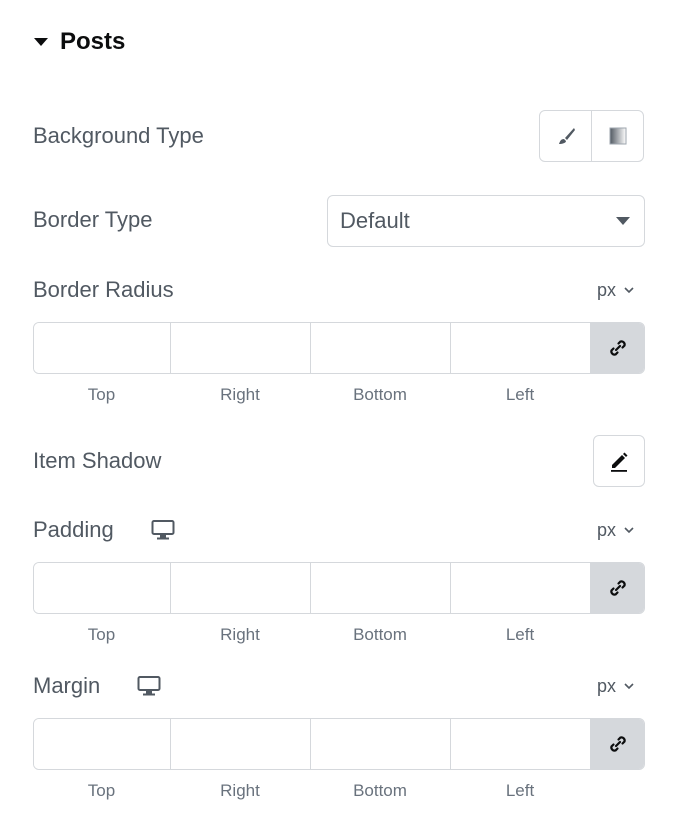 This screenshot has width=678, height=824. I want to click on margin-right-input, so click(241, 744).